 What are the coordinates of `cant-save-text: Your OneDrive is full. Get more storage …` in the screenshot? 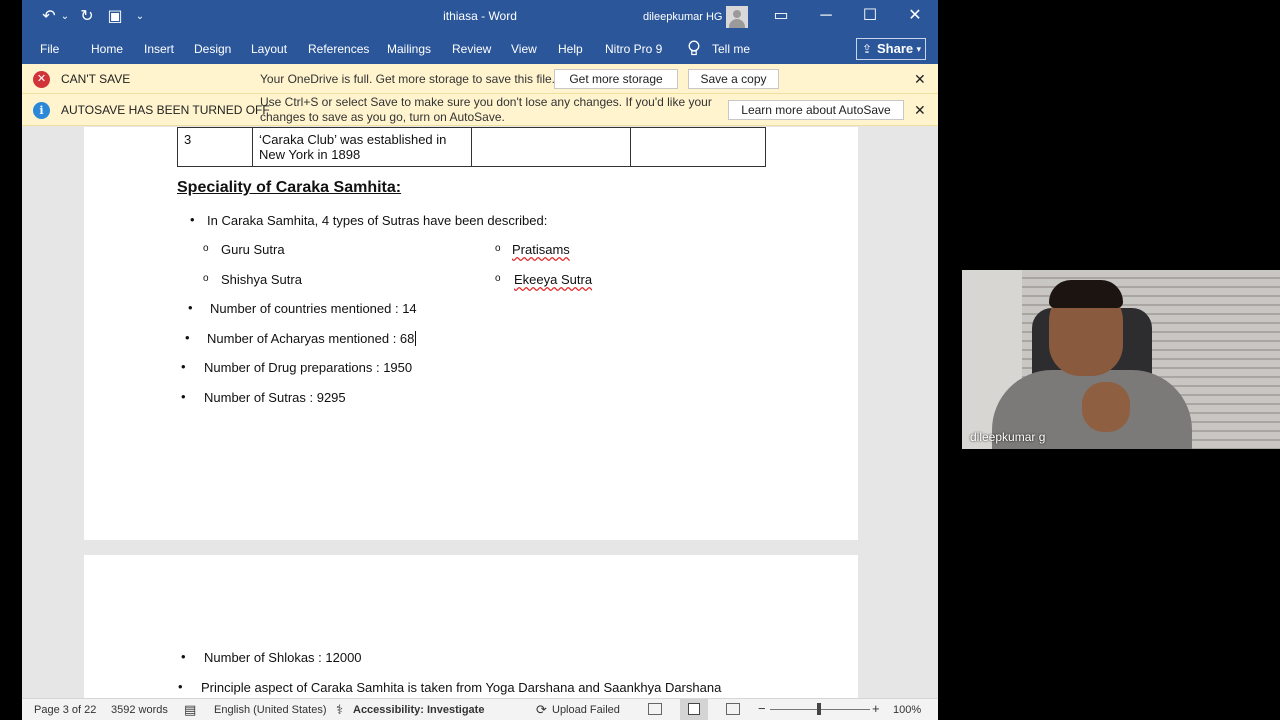 It's located at (408, 79).